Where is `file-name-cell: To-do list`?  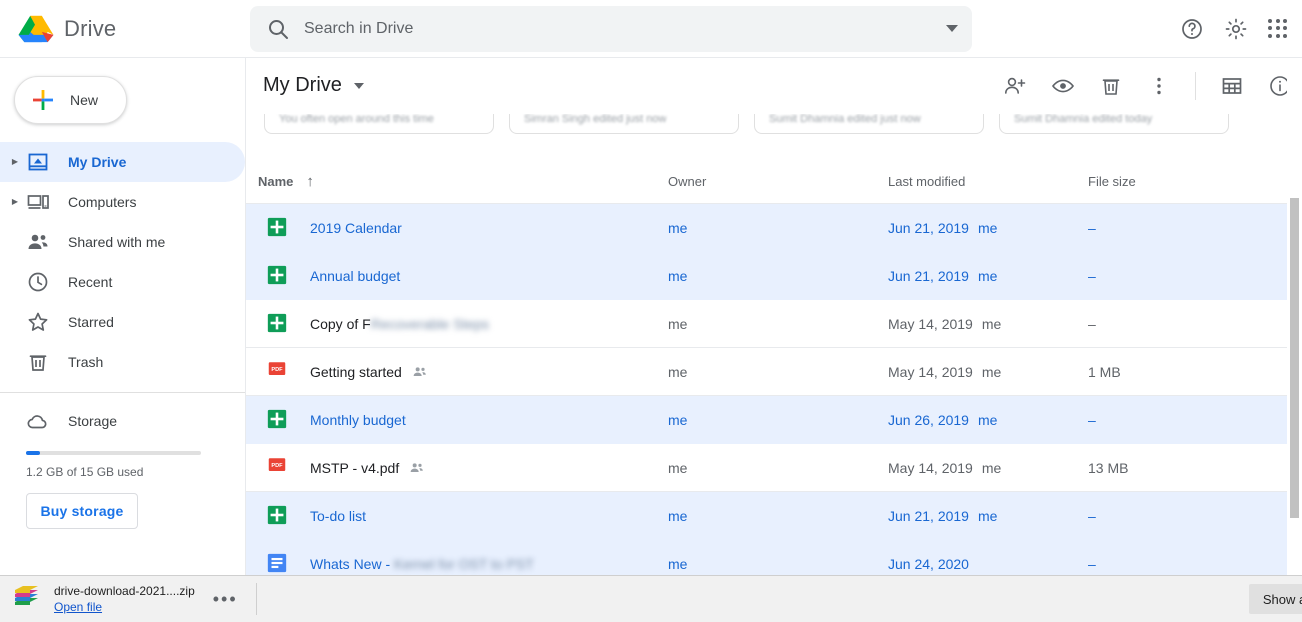
file-name-cell: To-do list is located at coordinates (463, 516).